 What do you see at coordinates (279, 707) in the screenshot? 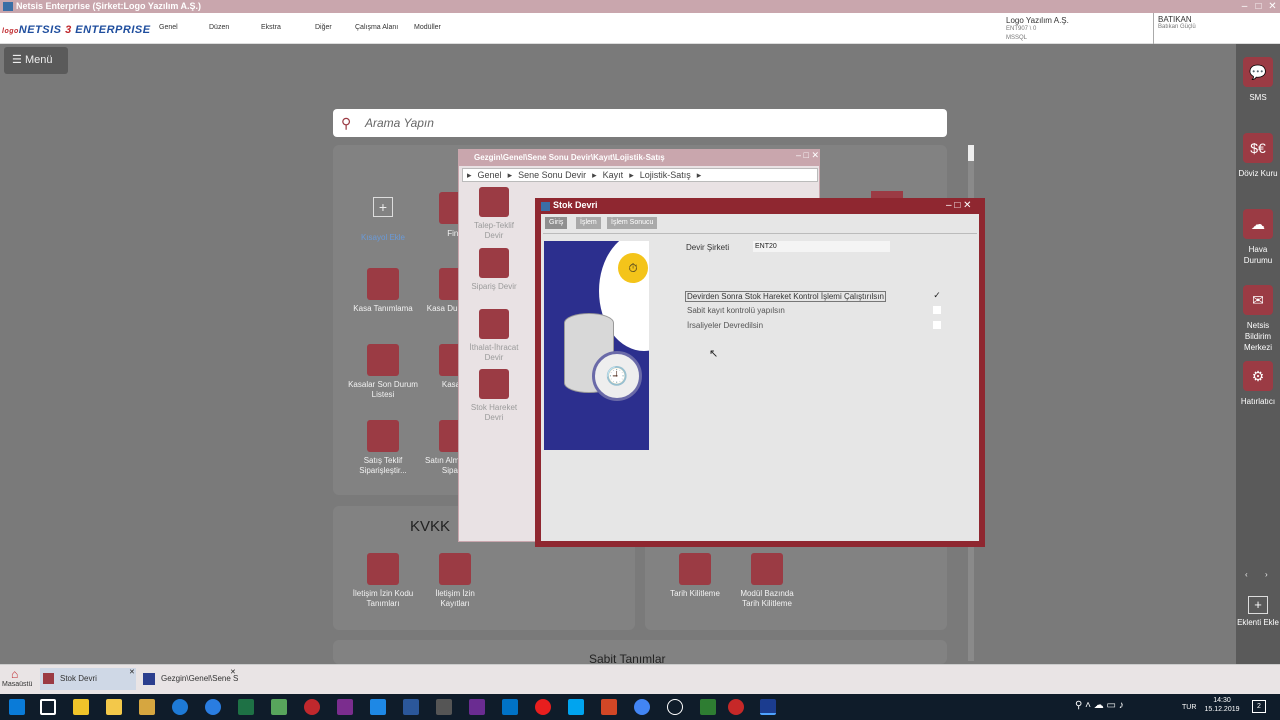
I see `sheet-icon` at bounding box center [279, 707].